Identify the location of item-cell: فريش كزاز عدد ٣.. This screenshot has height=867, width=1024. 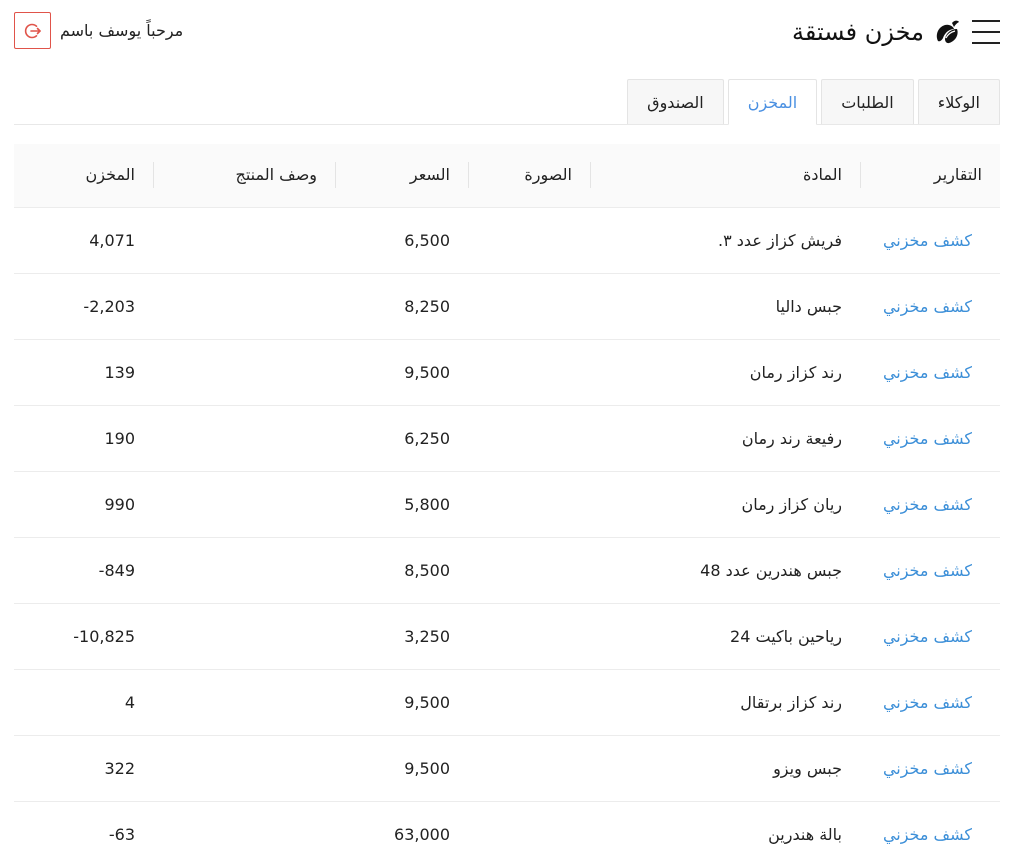
(780, 240).